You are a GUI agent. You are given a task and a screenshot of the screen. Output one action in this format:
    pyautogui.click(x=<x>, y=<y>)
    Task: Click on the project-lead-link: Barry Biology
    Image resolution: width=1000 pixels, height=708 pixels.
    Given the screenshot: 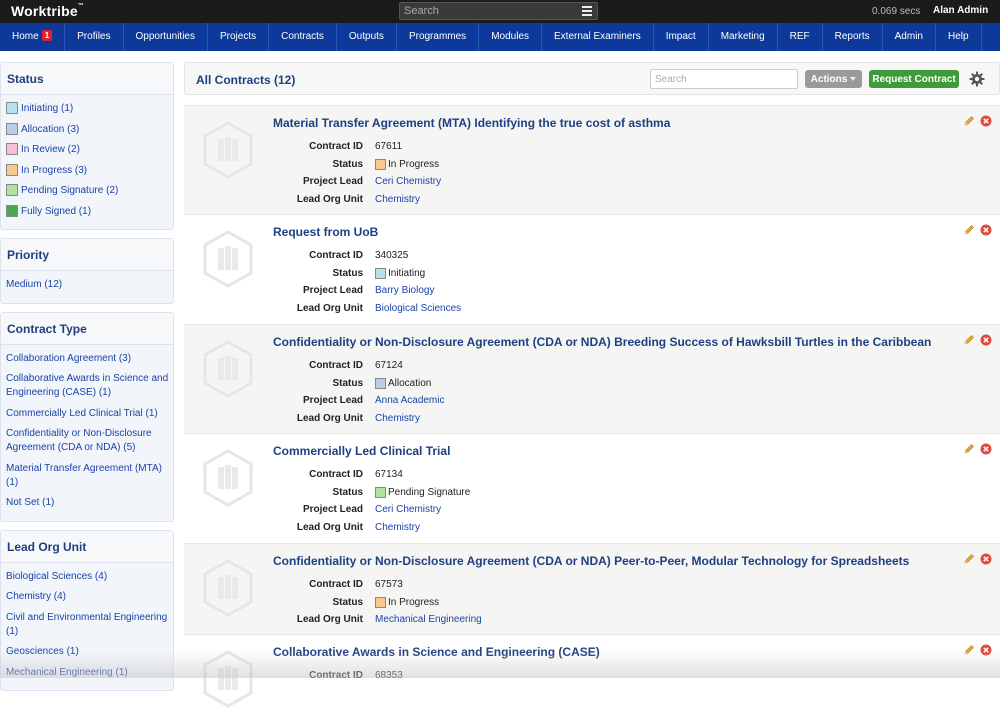 What is the action you would take?
    pyautogui.click(x=404, y=290)
    